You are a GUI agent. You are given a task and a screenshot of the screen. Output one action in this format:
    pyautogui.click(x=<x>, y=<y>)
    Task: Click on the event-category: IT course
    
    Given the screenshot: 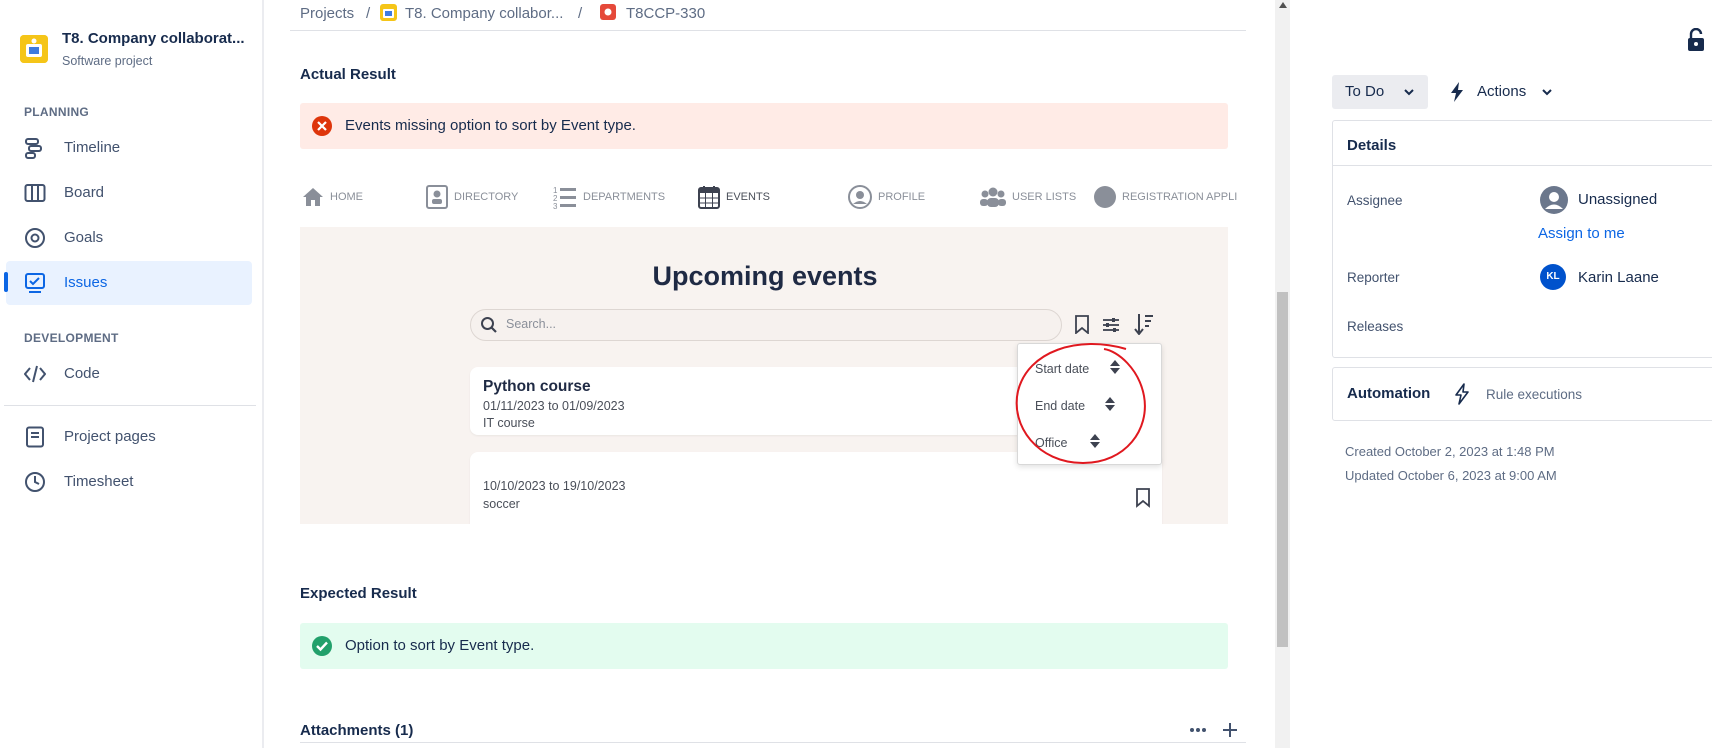 What is the action you would take?
    pyautogui.click(x=509, y=423)
    